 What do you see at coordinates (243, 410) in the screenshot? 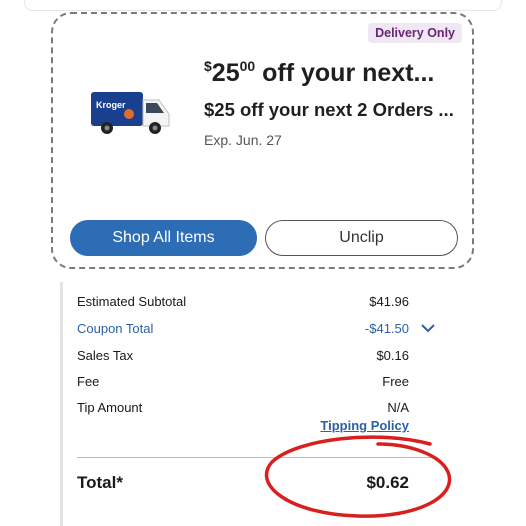
I see `tip-amount-row: Tip Amount N/A` at bounding box center [243, 410].